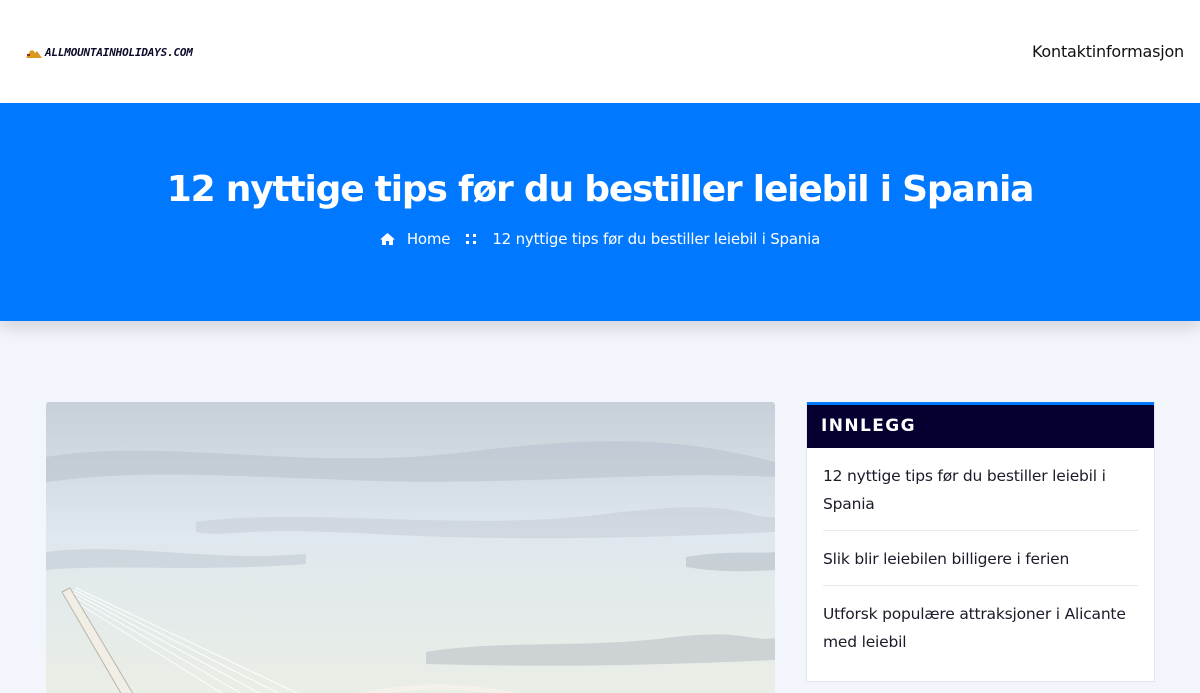  Describe the element at coordinates (946, 559) in the screenshot. I see `post-link: Slik blir leiebilen billigere i ferien` at that location.